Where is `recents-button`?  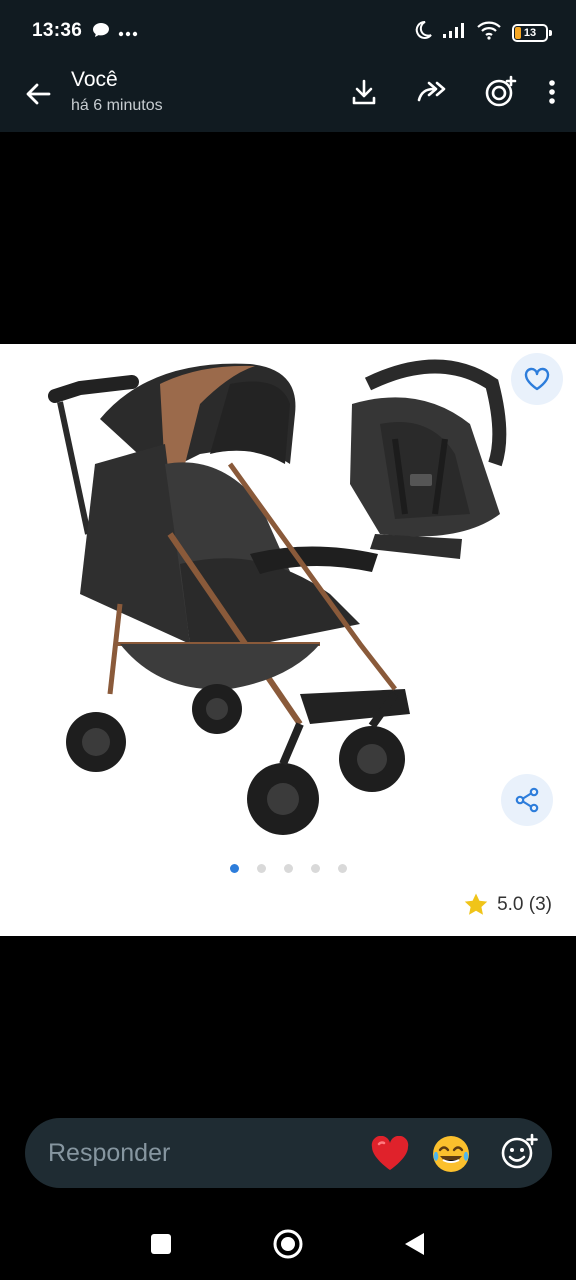
recents-button is located at coordinates (161, 1244).